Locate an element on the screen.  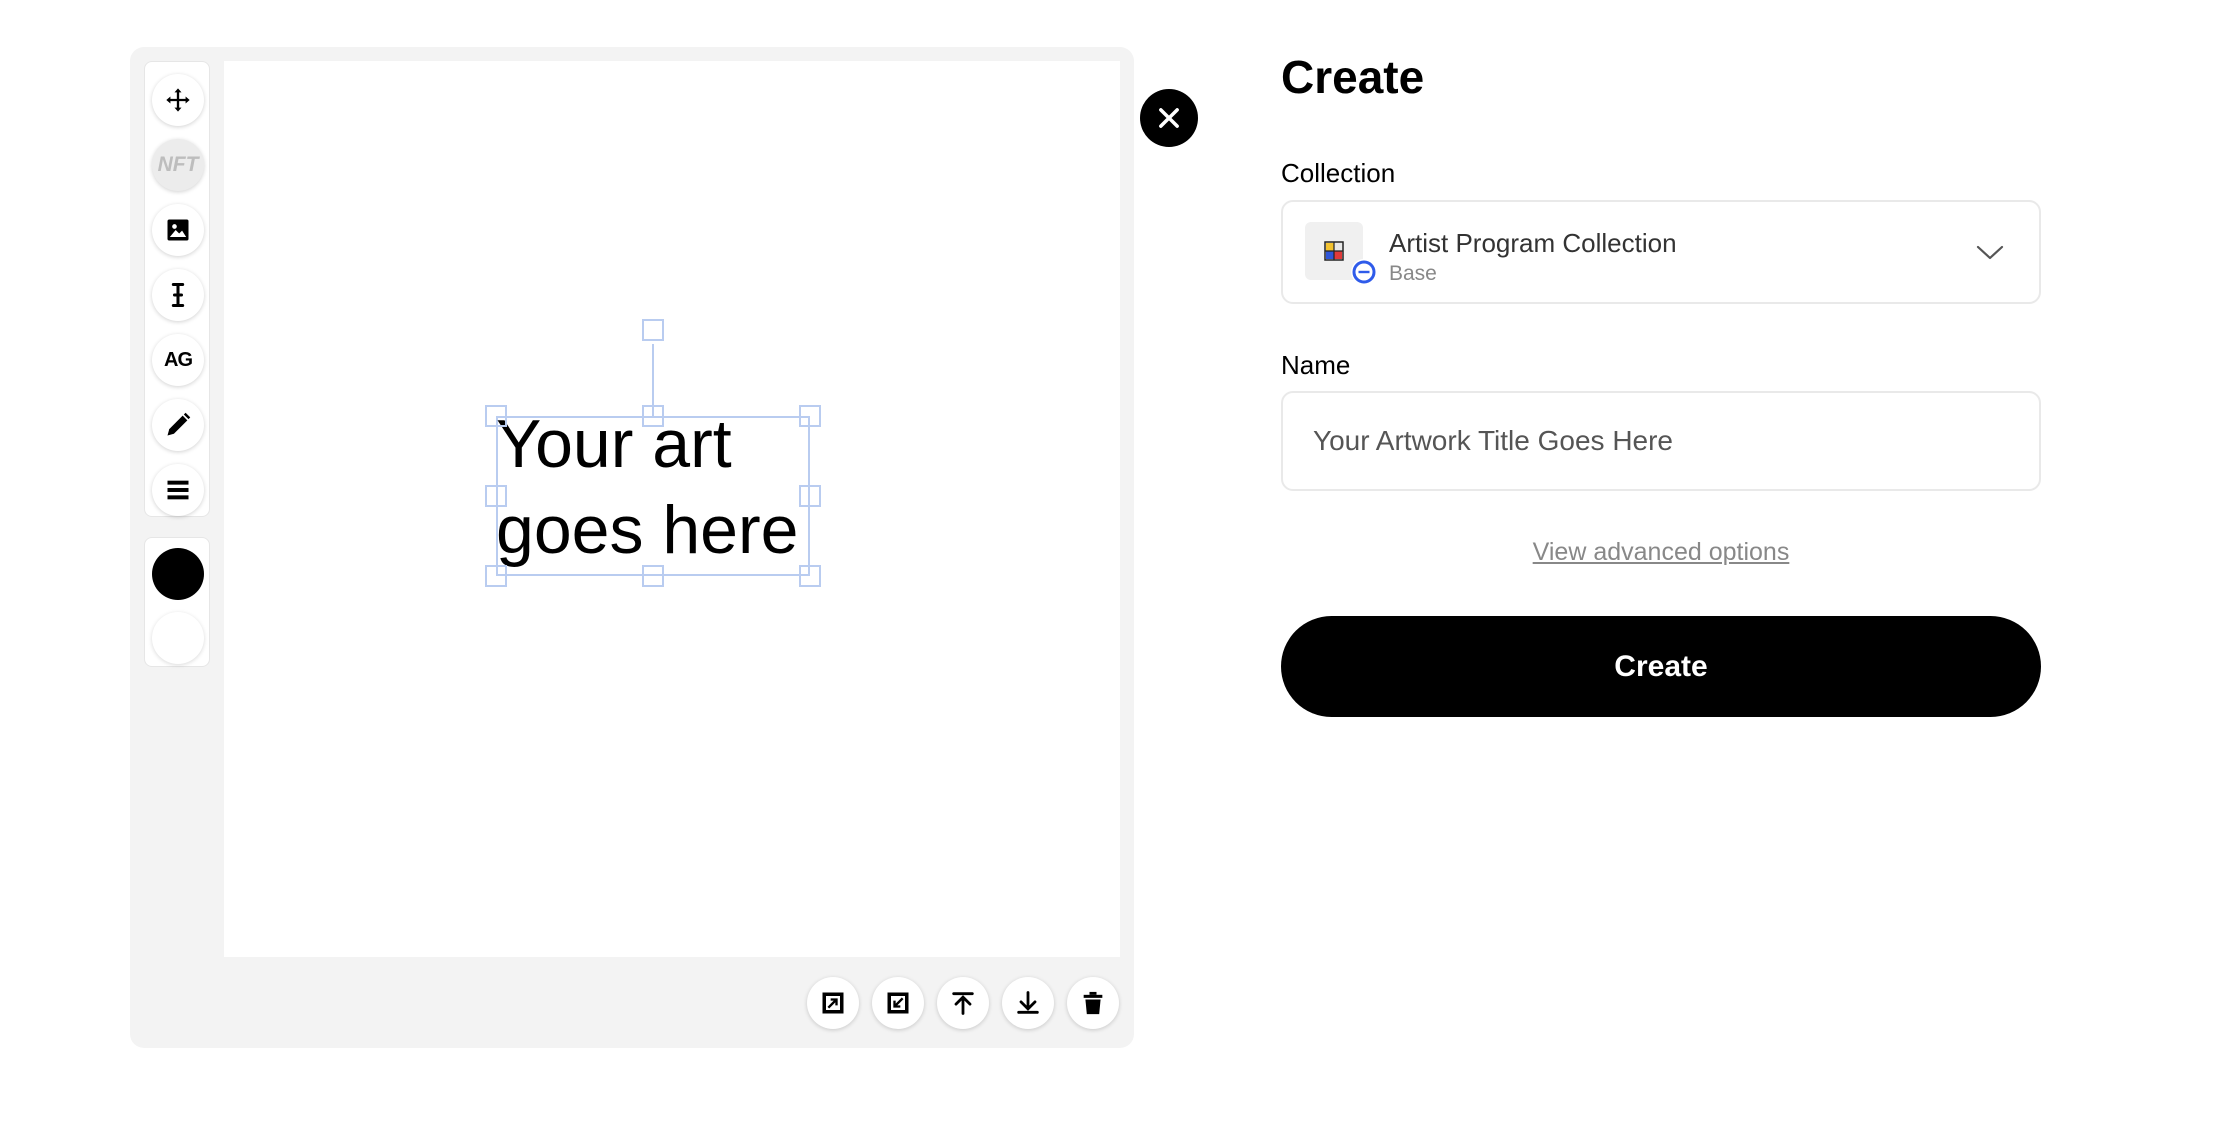
collection-name: Artist Program Collection is located at coordinates (1533, 243).